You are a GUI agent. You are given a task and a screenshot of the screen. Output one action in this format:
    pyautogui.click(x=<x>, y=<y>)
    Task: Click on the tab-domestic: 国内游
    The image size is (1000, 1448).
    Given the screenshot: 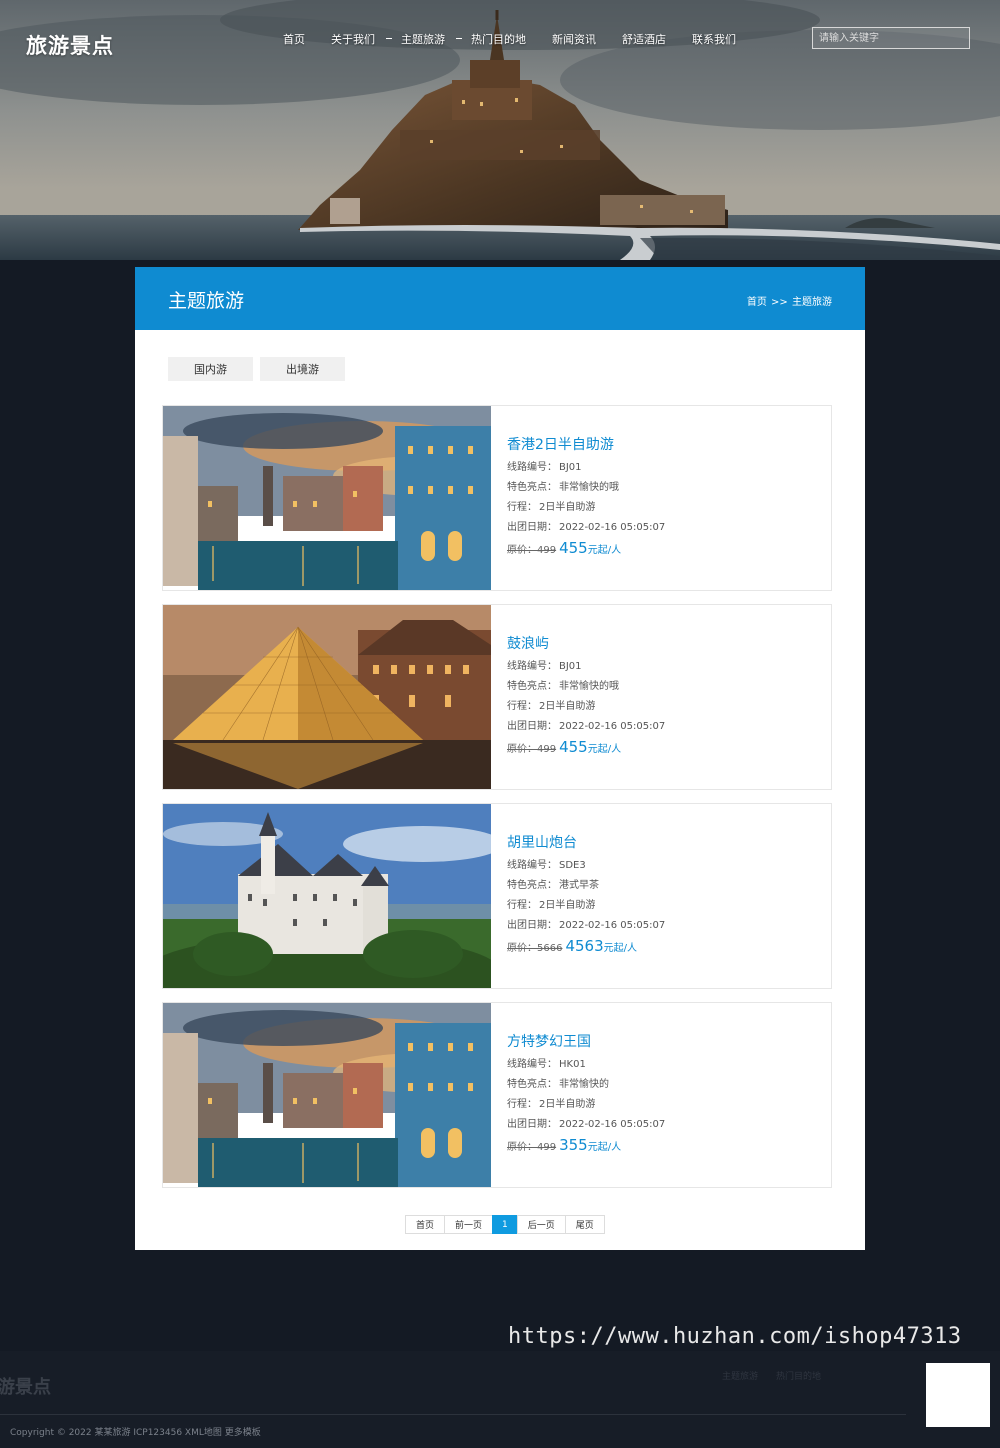 What is the action you would take?
    pyautogui.click(x=210, y=369)
    